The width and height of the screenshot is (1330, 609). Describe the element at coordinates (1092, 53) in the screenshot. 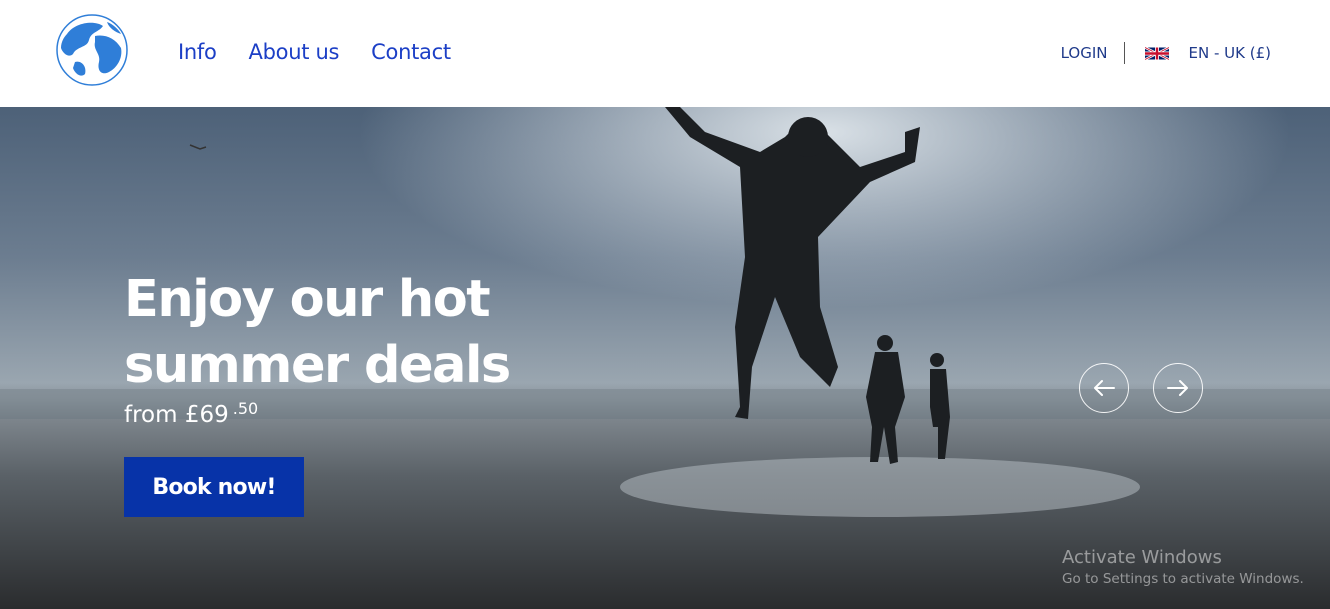

I see `login-link: LOGIN` at that location.